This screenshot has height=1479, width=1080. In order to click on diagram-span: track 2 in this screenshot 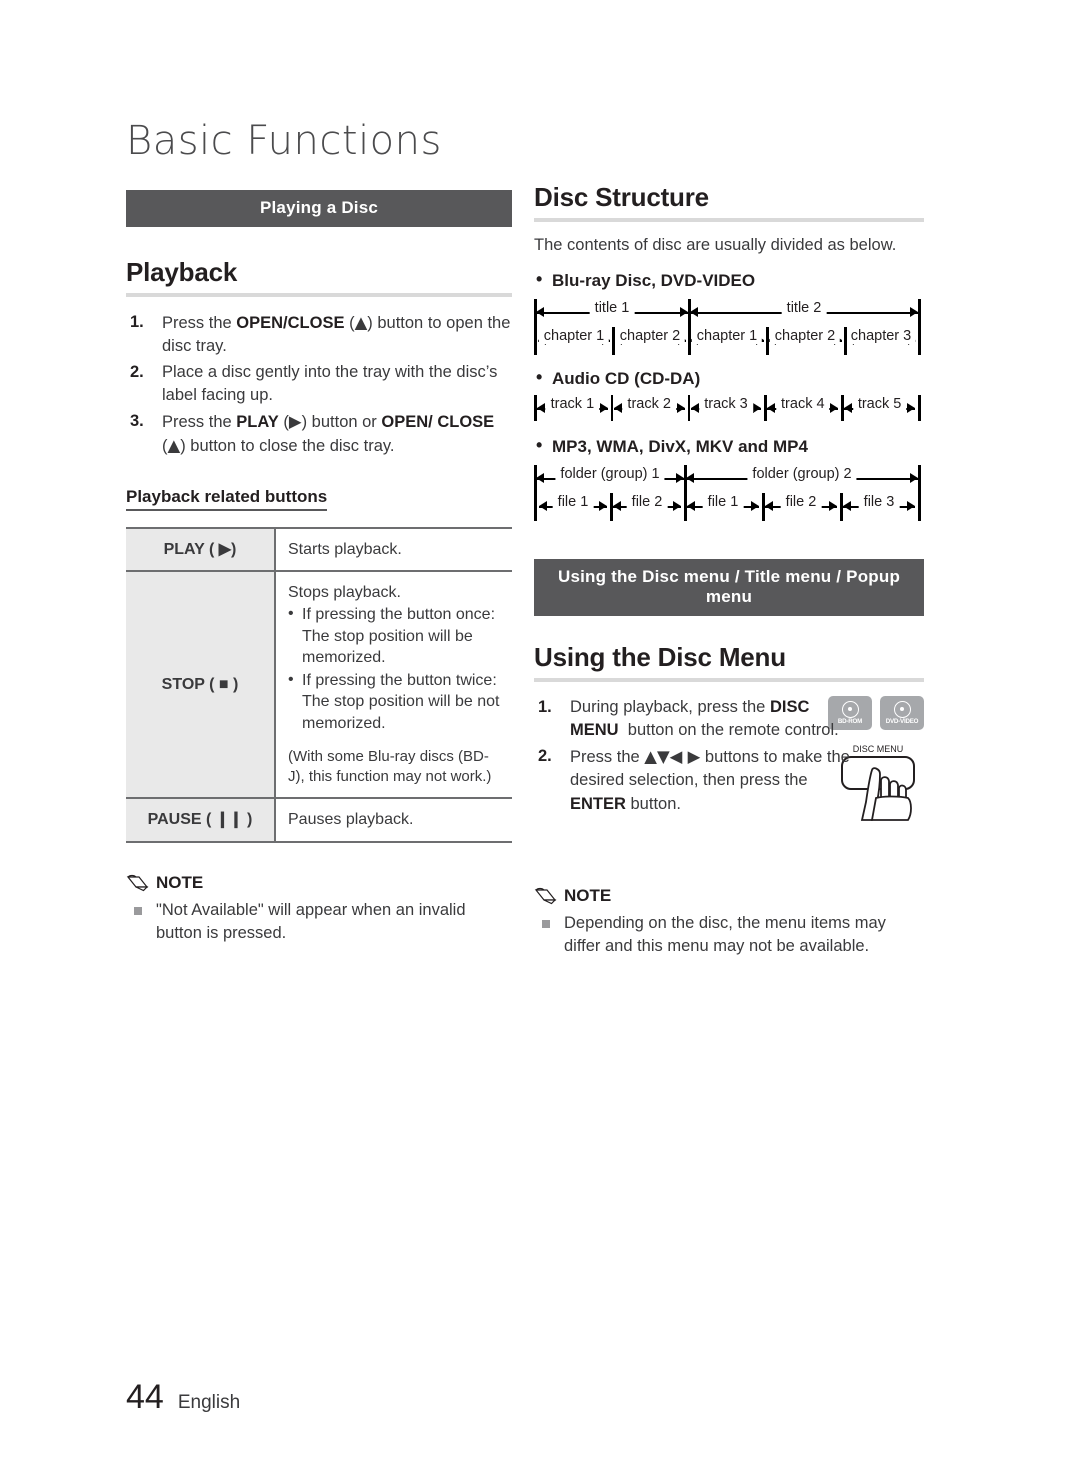, I will do `click(649, 407)`.